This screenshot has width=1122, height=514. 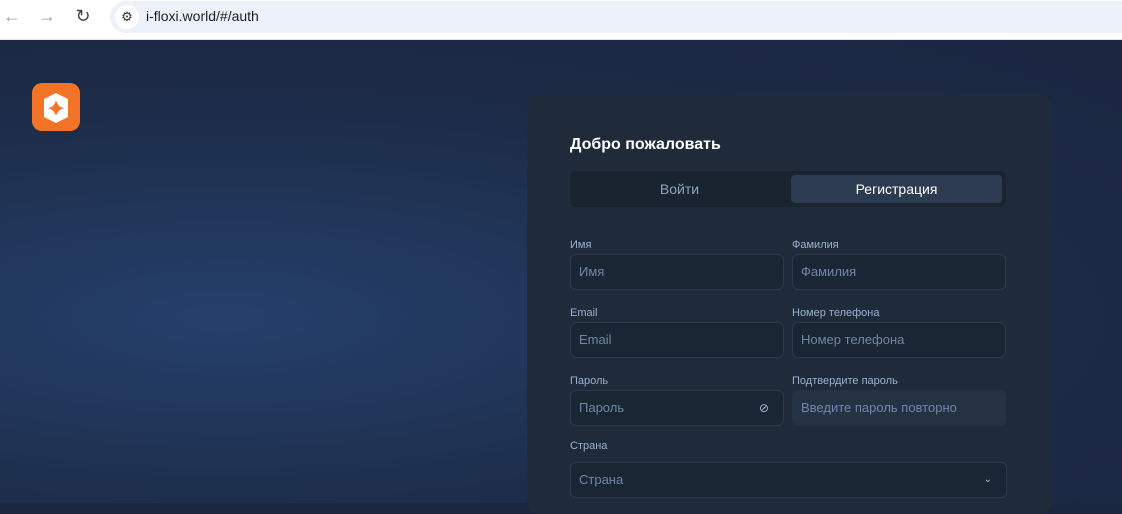 What do you see at coordinates (601, 479) in the screenshot?
I see `country-placeholder: Страна` at bounding box center [601, 479].